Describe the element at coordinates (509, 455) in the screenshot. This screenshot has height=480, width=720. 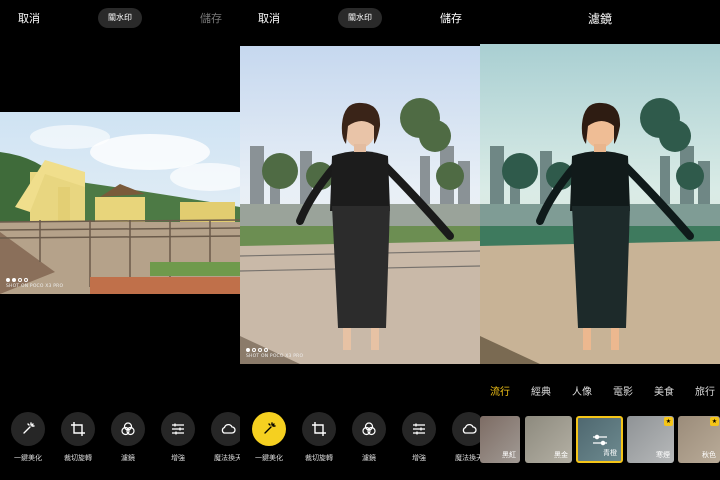
I see `filter-label: 黑紅` at that location.